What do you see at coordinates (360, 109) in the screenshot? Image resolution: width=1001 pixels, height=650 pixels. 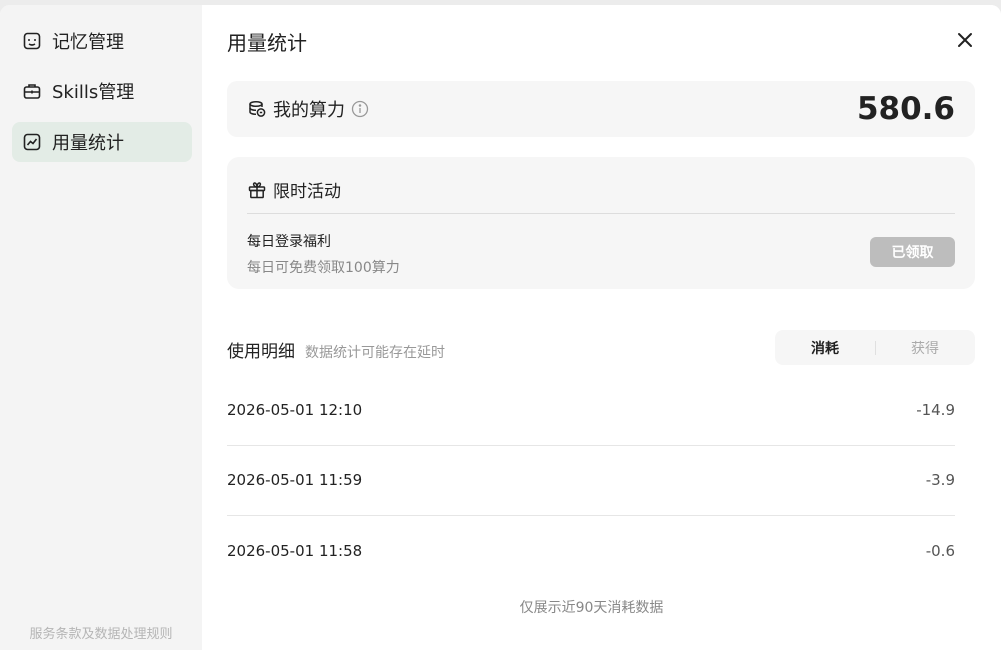 I see `info-icon` at bounding box center [360, 109].